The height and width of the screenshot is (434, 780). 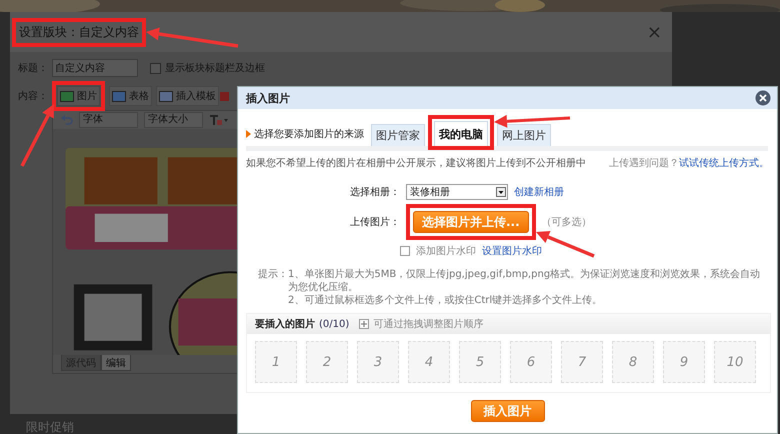 What do you see at coordinates (531, 362) in the screenshot?
I see `image-slot: 6` at bounding box center [531, 362].